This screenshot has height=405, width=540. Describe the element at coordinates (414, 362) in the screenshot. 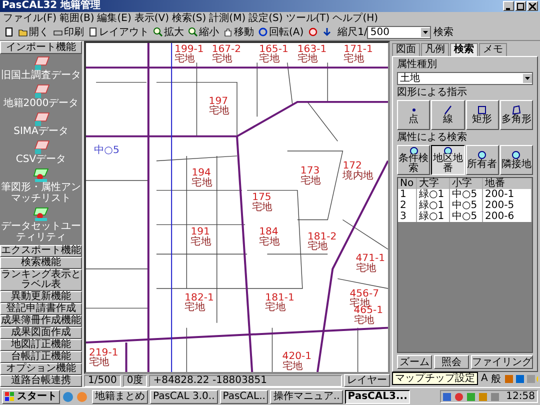

I see `action-button: ズーム` at that location.